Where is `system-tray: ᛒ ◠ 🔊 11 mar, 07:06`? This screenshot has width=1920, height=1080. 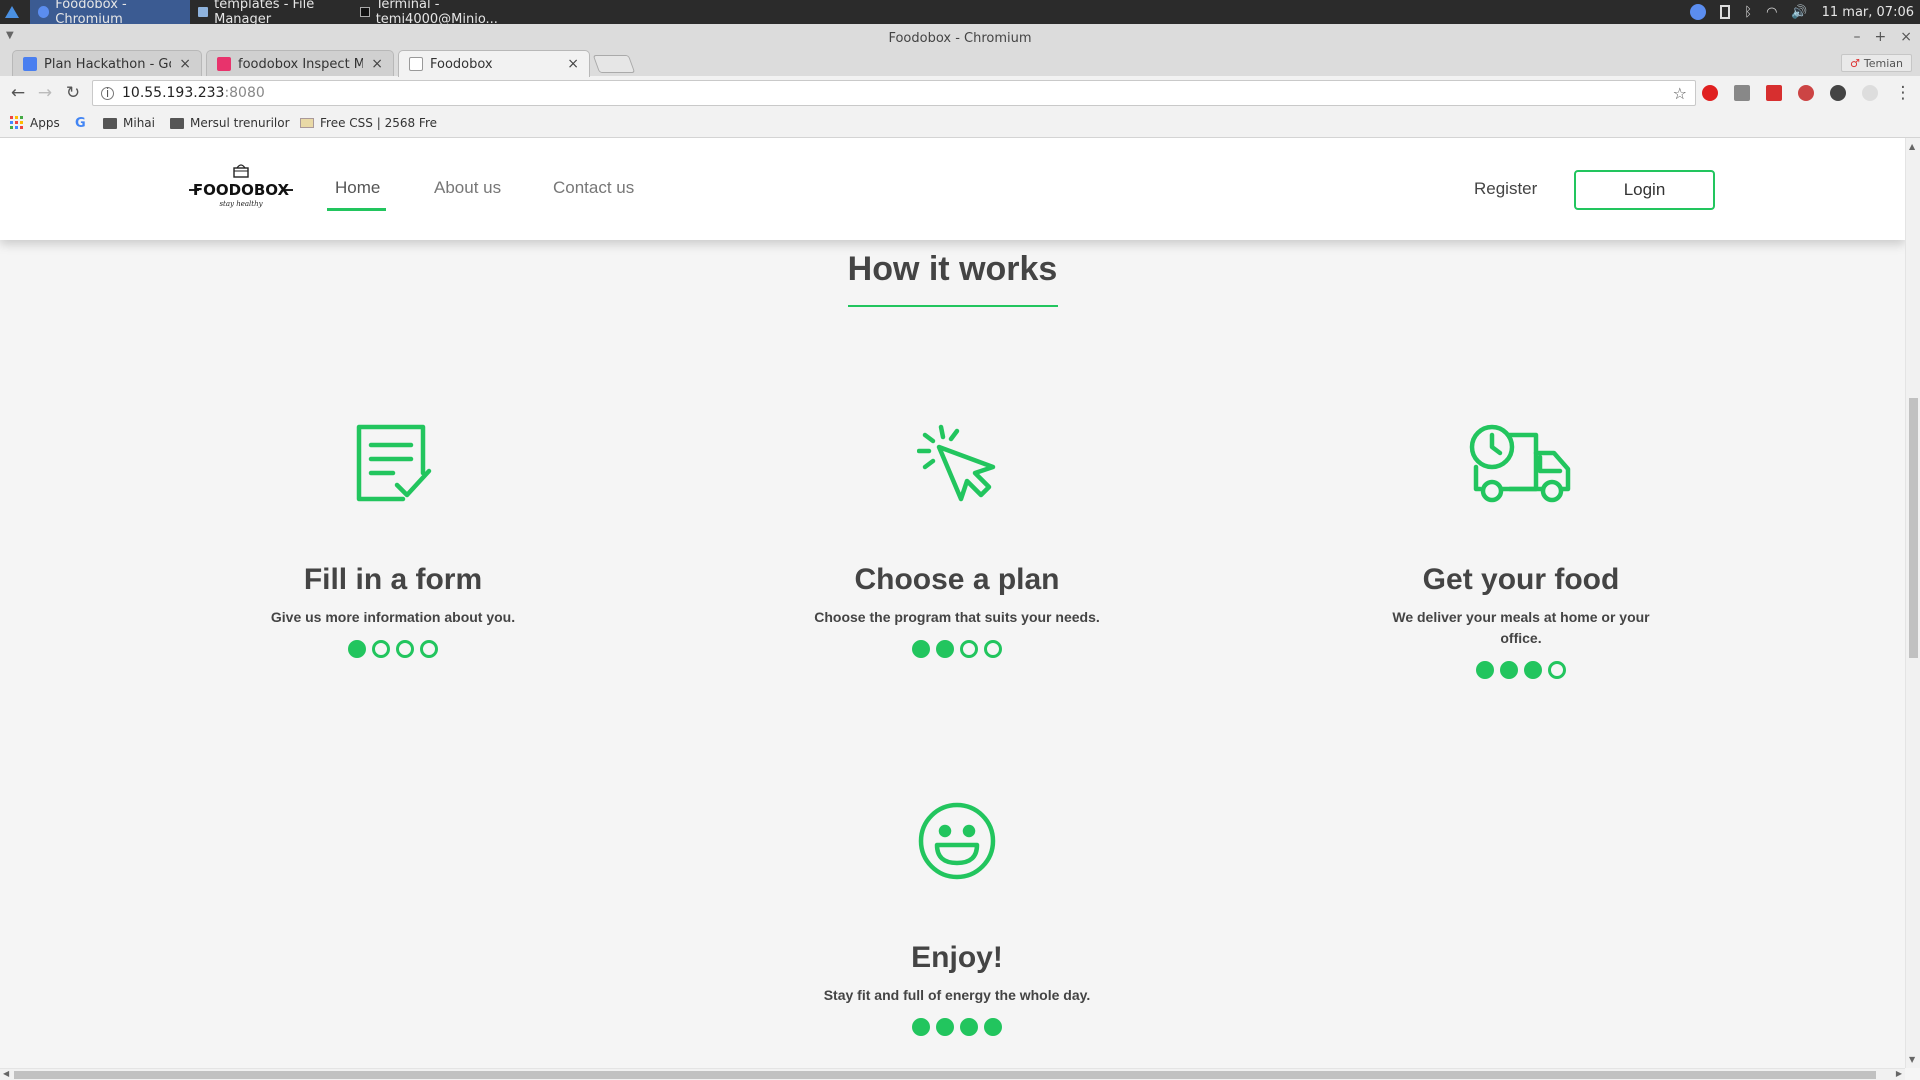
system-tray: ᛒ ◠ 🔊 11 mar, 07:06 is located at coordinates (1802, 12).